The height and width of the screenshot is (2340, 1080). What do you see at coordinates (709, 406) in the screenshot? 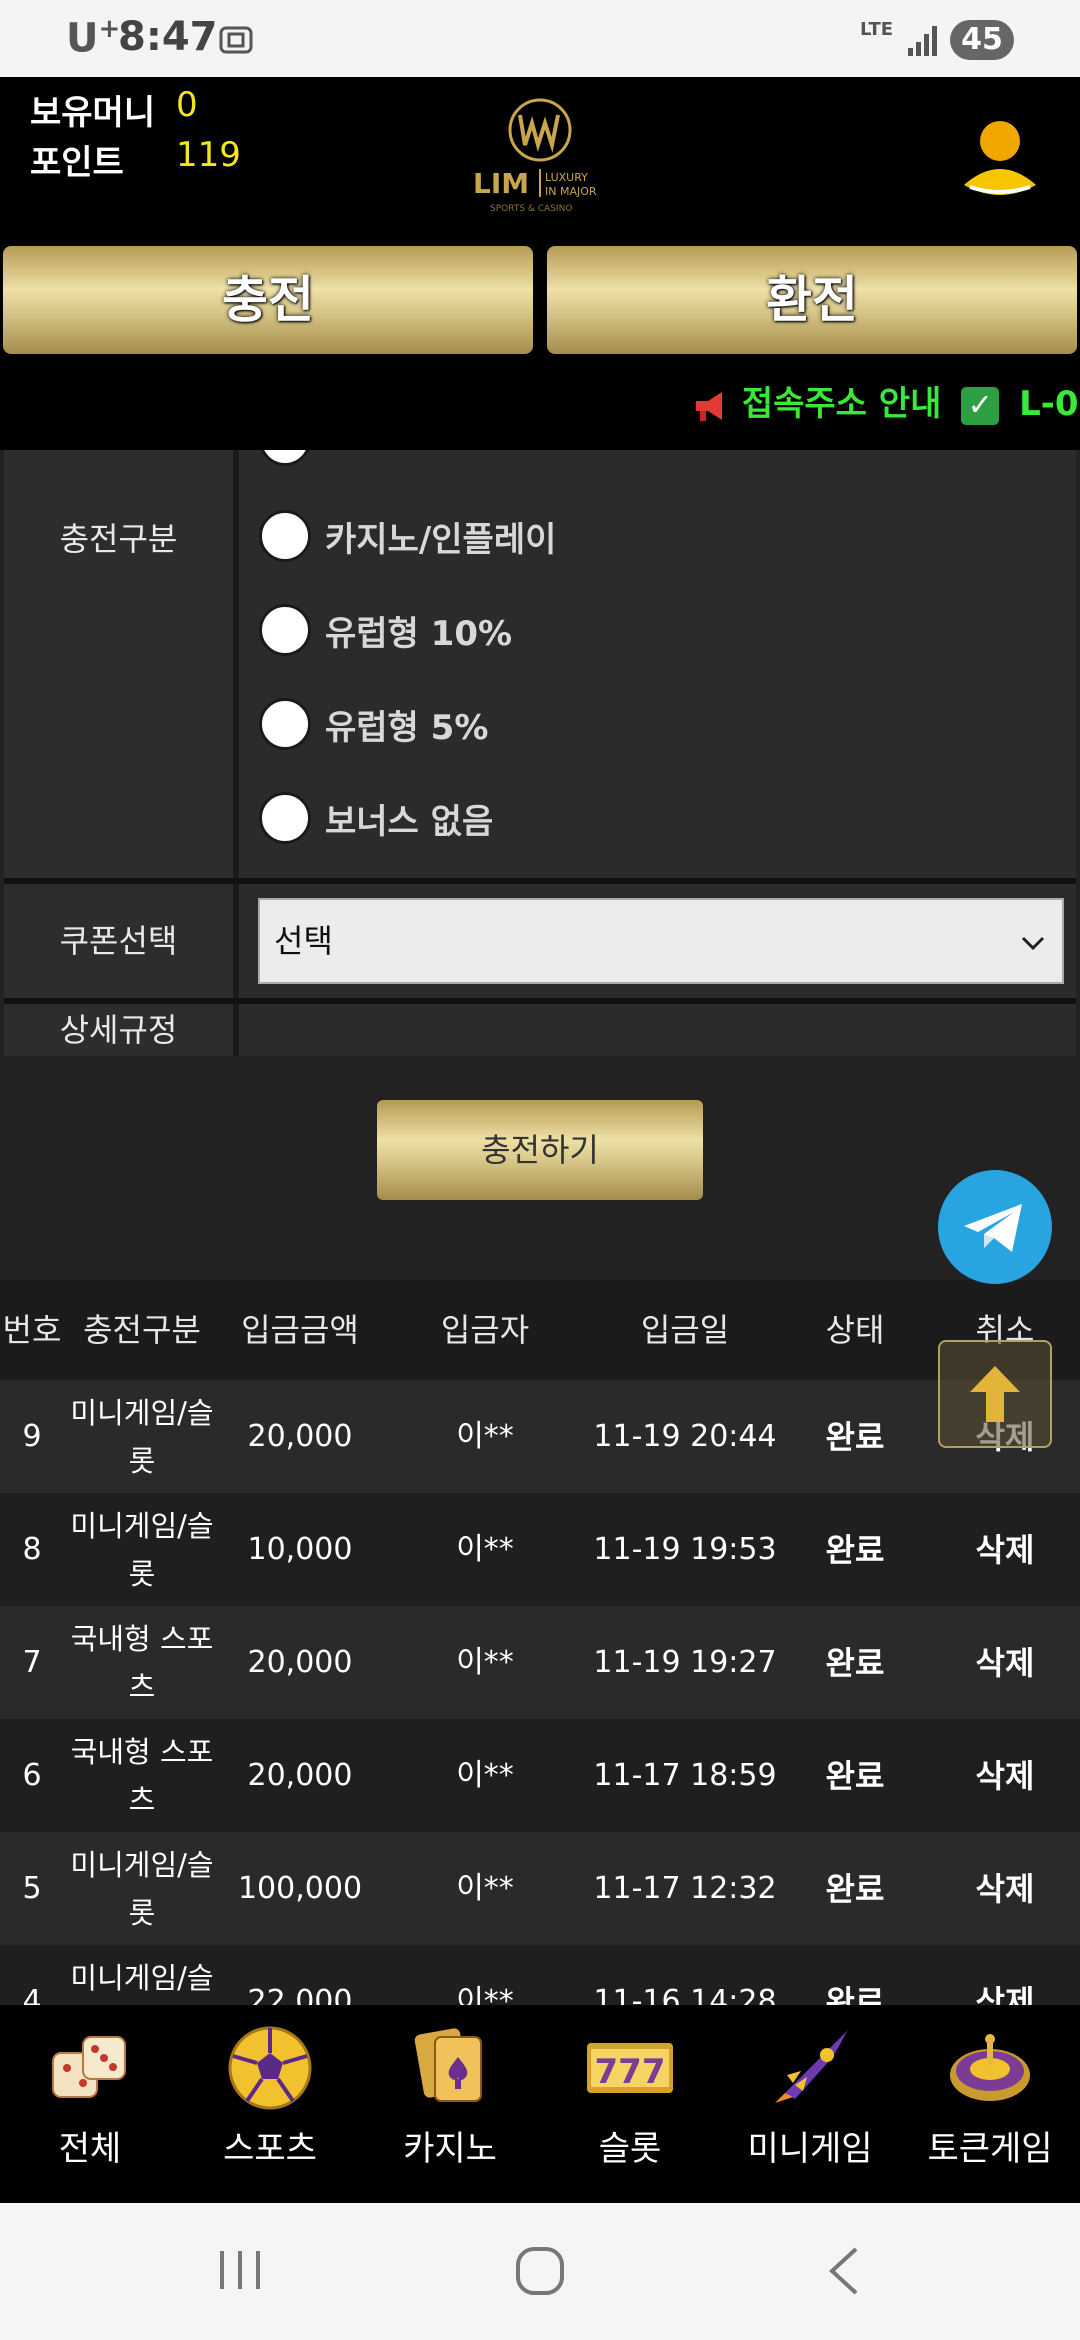
I see `megaphone-icon` at bounding box center [709, 406].